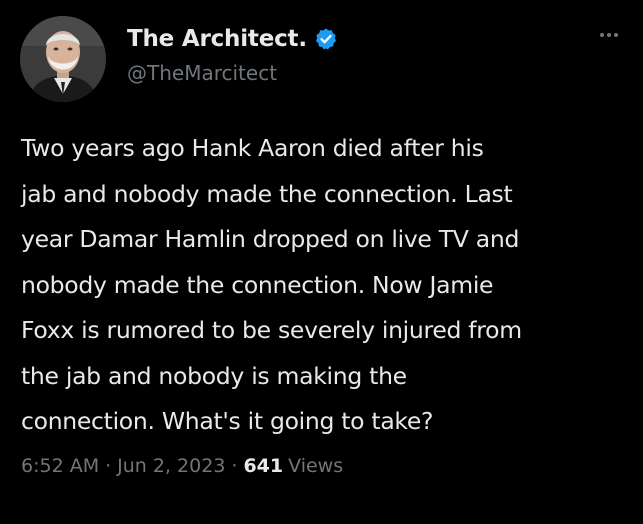  What do you see at coordinates (171, 466) in the screenshot?
I see `tweet-date: Jun 2, 2023` at bounding box center [171, 466].